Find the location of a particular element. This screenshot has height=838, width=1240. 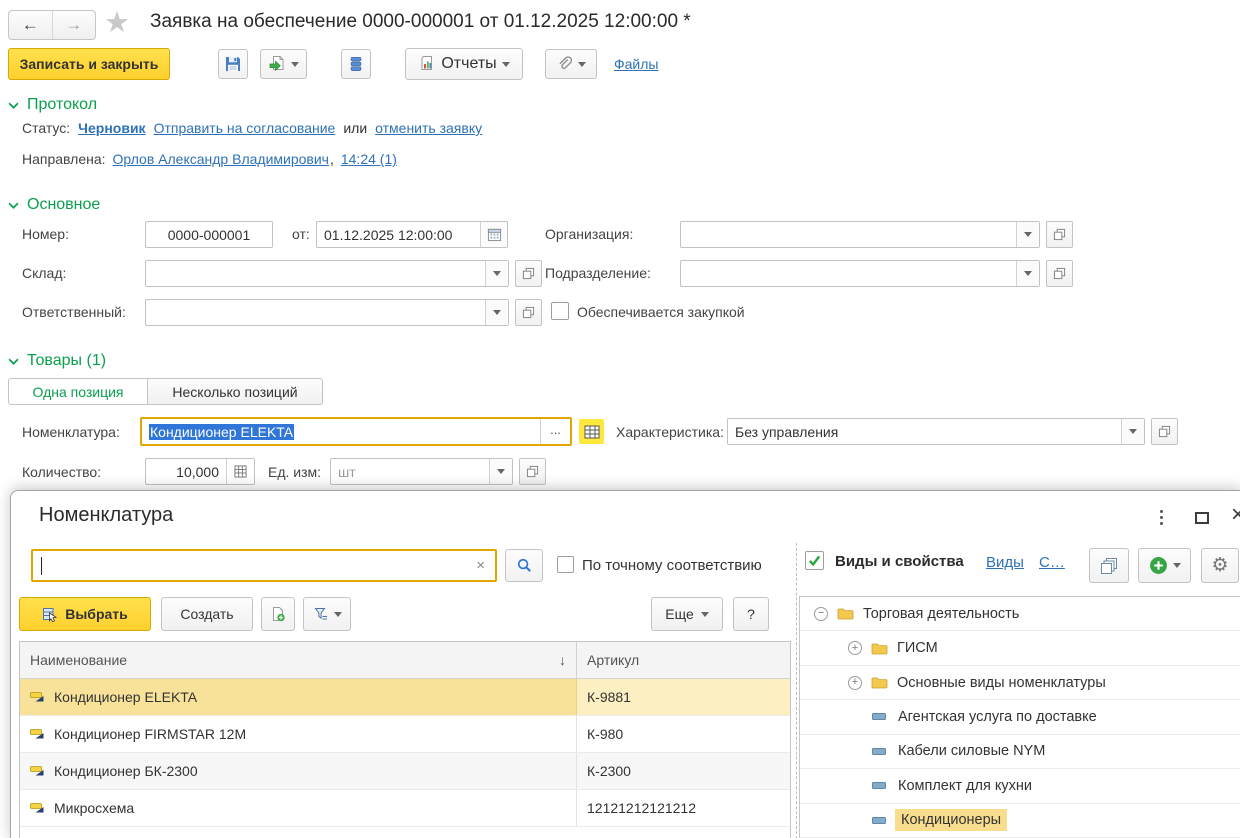

collapse-icon: − is located at coordinates (821, 613).